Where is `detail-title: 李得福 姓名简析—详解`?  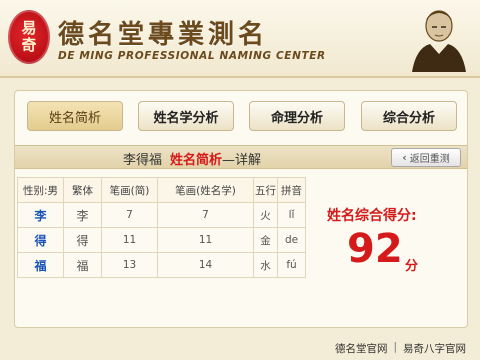 detail-title: 李得福 姓名简析—详解 is located at coordinates (192, 158).